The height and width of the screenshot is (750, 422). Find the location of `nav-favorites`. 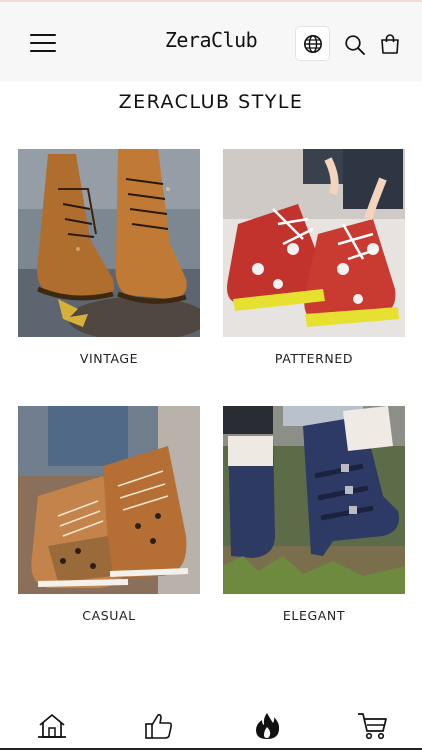

nav-favorites is located at coordinates (159, 726).